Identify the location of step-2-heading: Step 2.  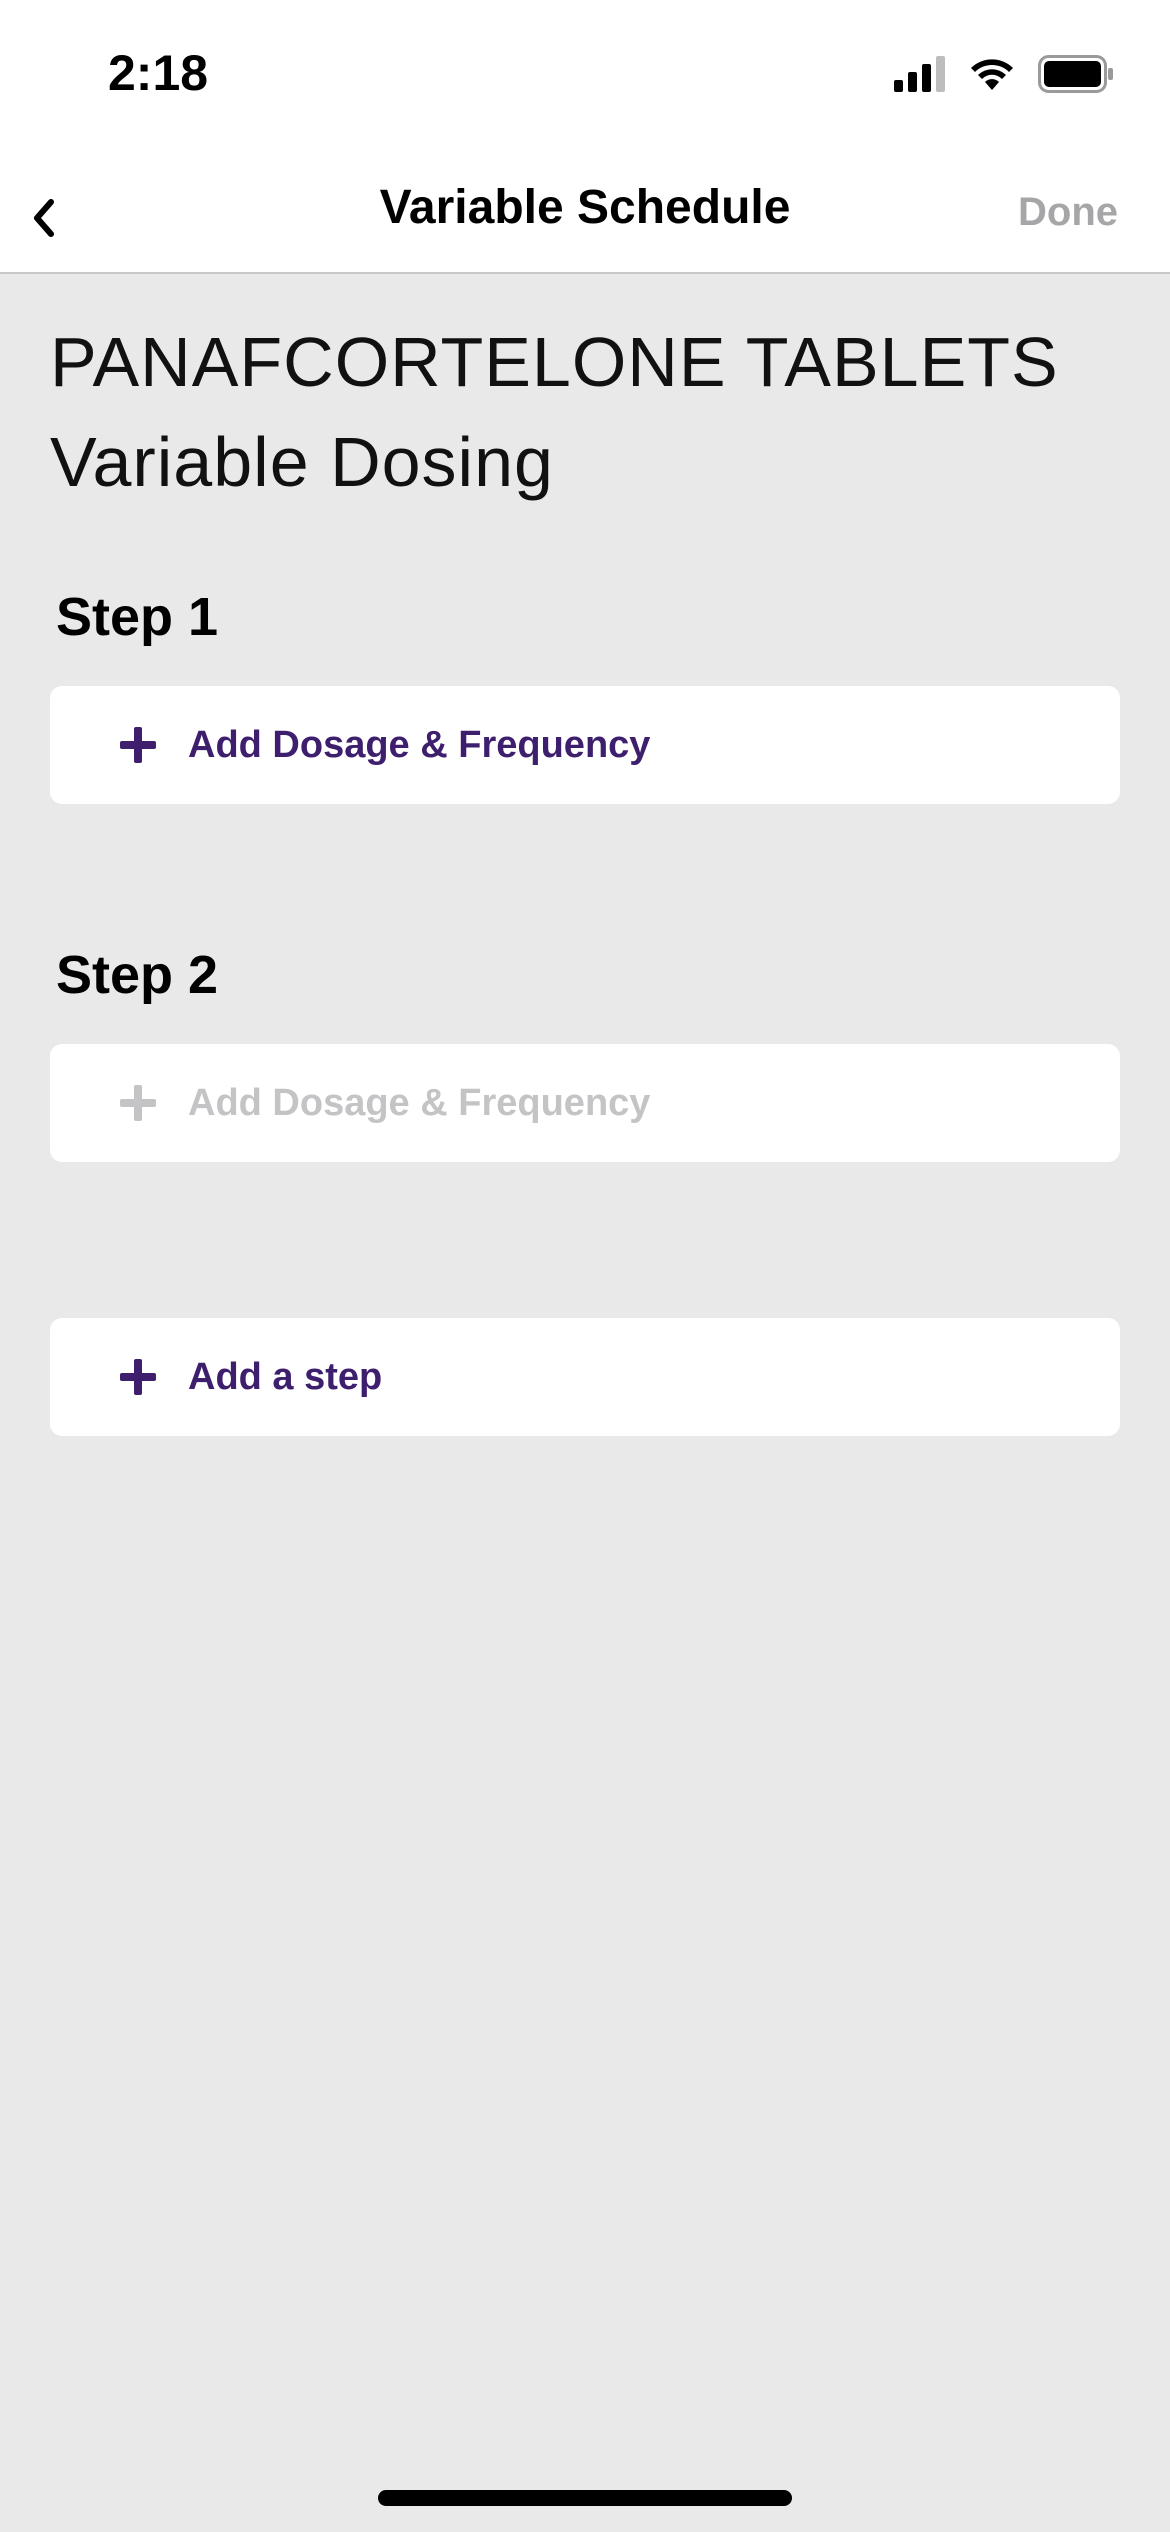
(137, 975).